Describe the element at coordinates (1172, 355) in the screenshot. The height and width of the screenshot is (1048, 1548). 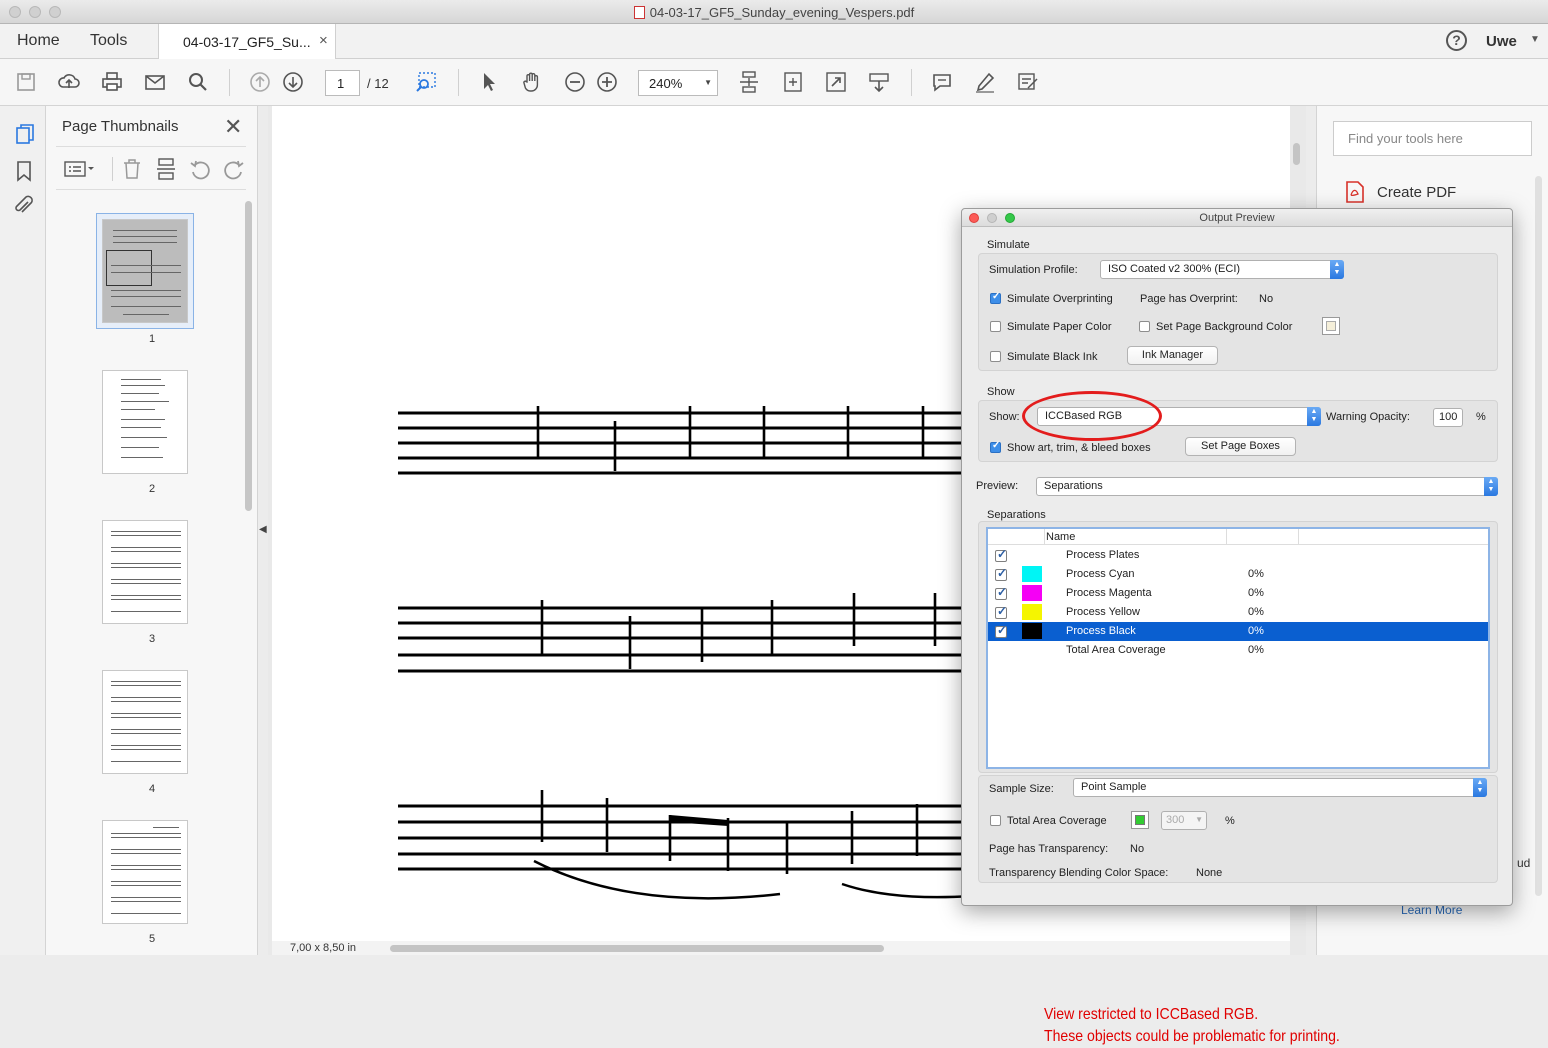
I see `ink-manager-button: Ink Manager` at that location.